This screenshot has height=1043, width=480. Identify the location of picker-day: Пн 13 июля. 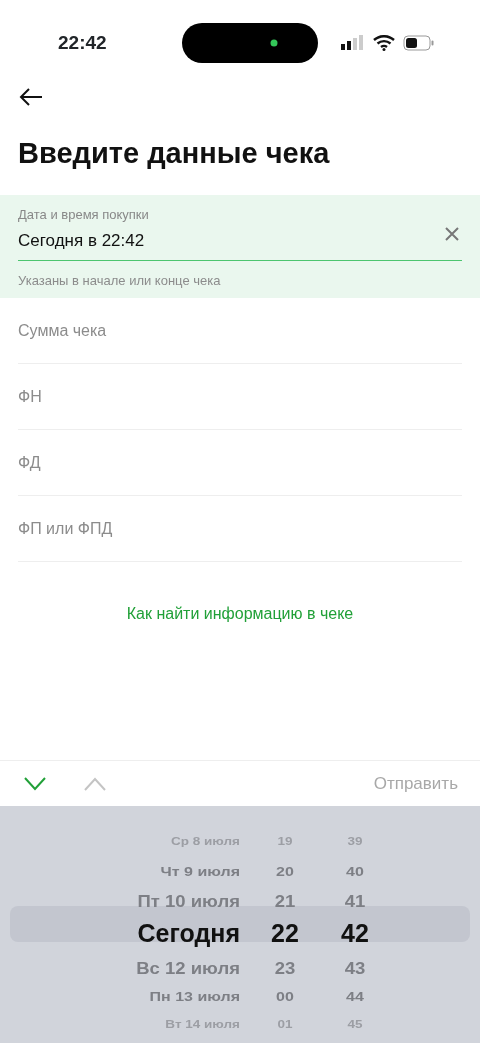
(125, 996).